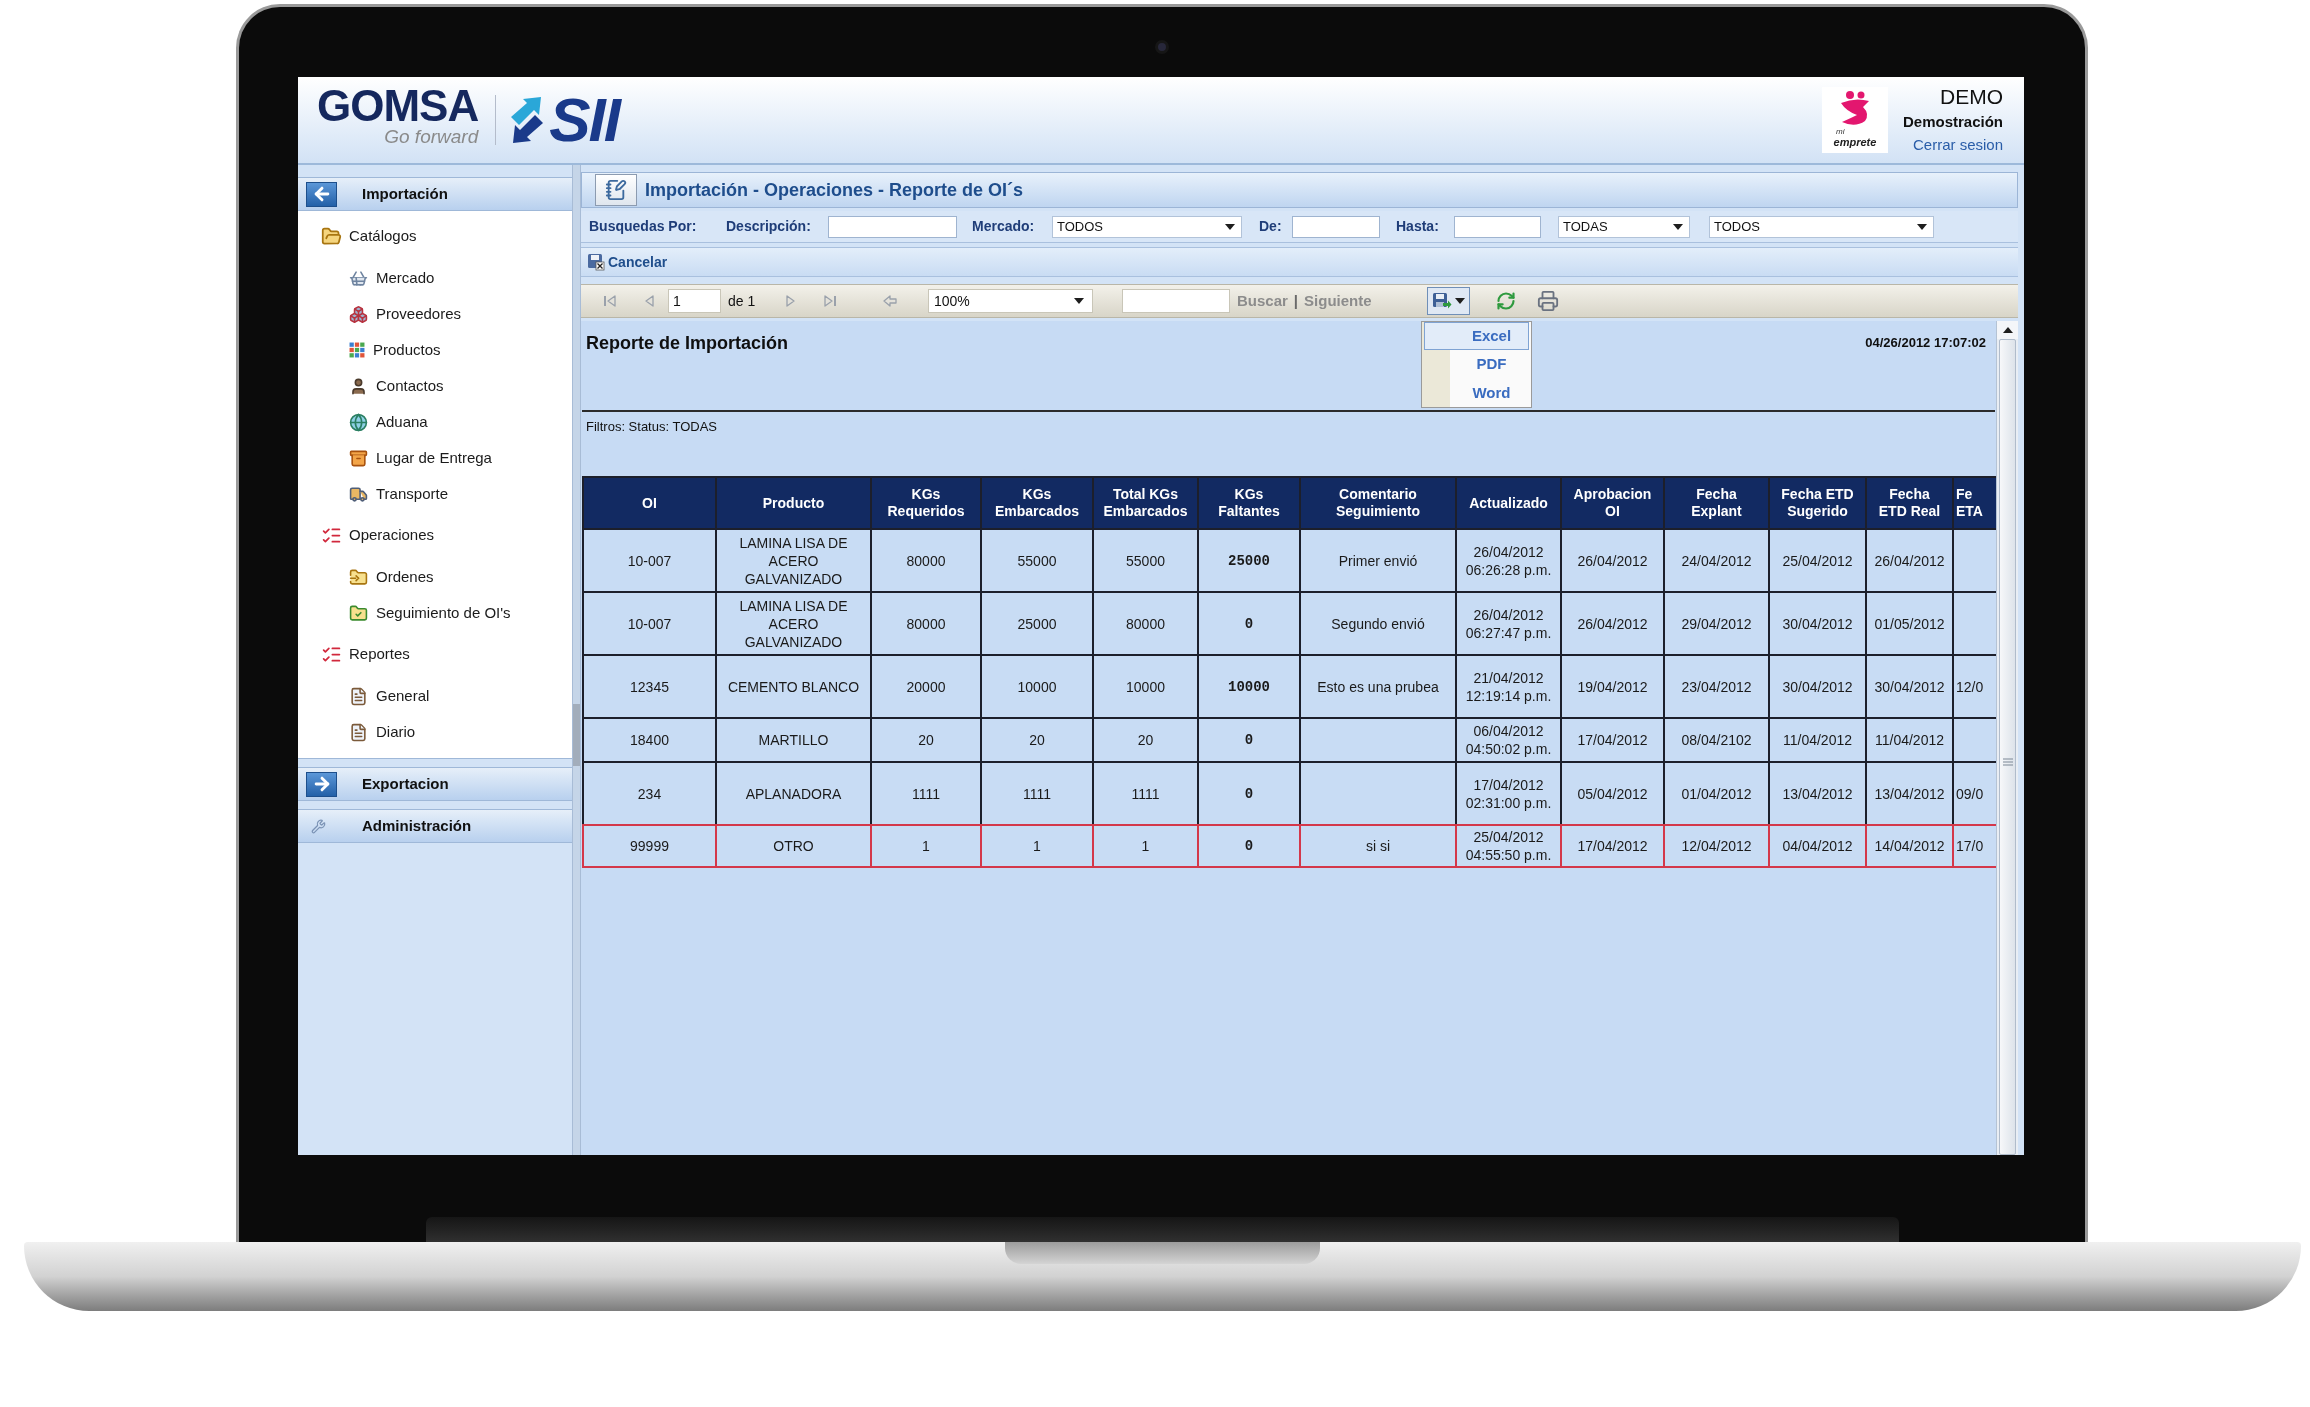 This screenshot has height=1407, width=2310. What do you see at coordinates (687, 343) in the screenshot?
I see `report-title: Reporte de Importación` at bounding box center [687, 343].